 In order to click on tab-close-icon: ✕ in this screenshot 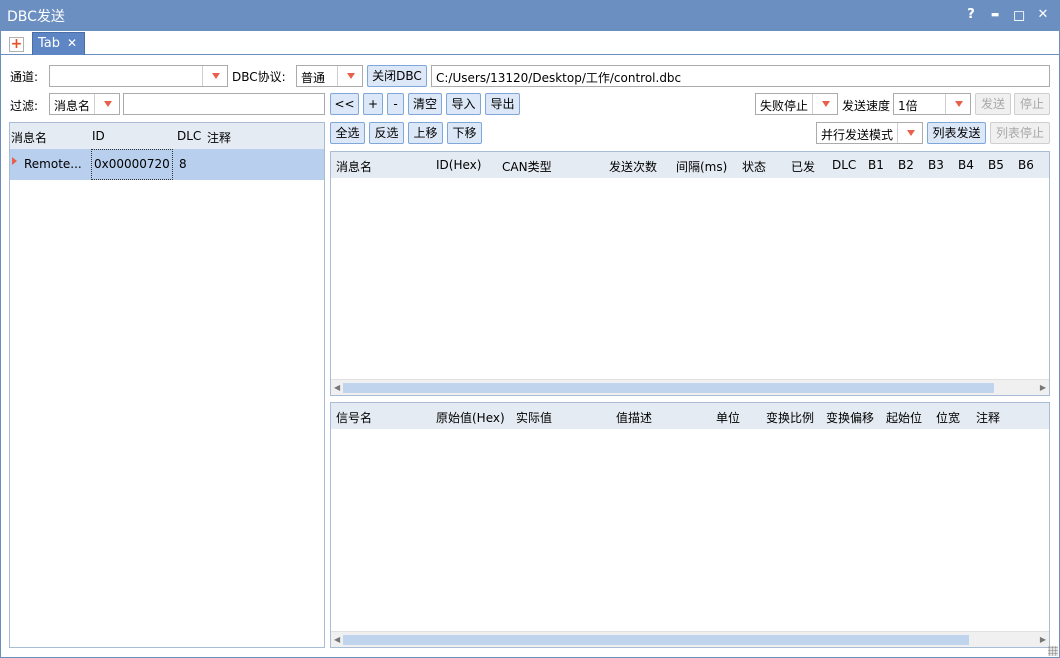, I will do `click(72, 43)`.